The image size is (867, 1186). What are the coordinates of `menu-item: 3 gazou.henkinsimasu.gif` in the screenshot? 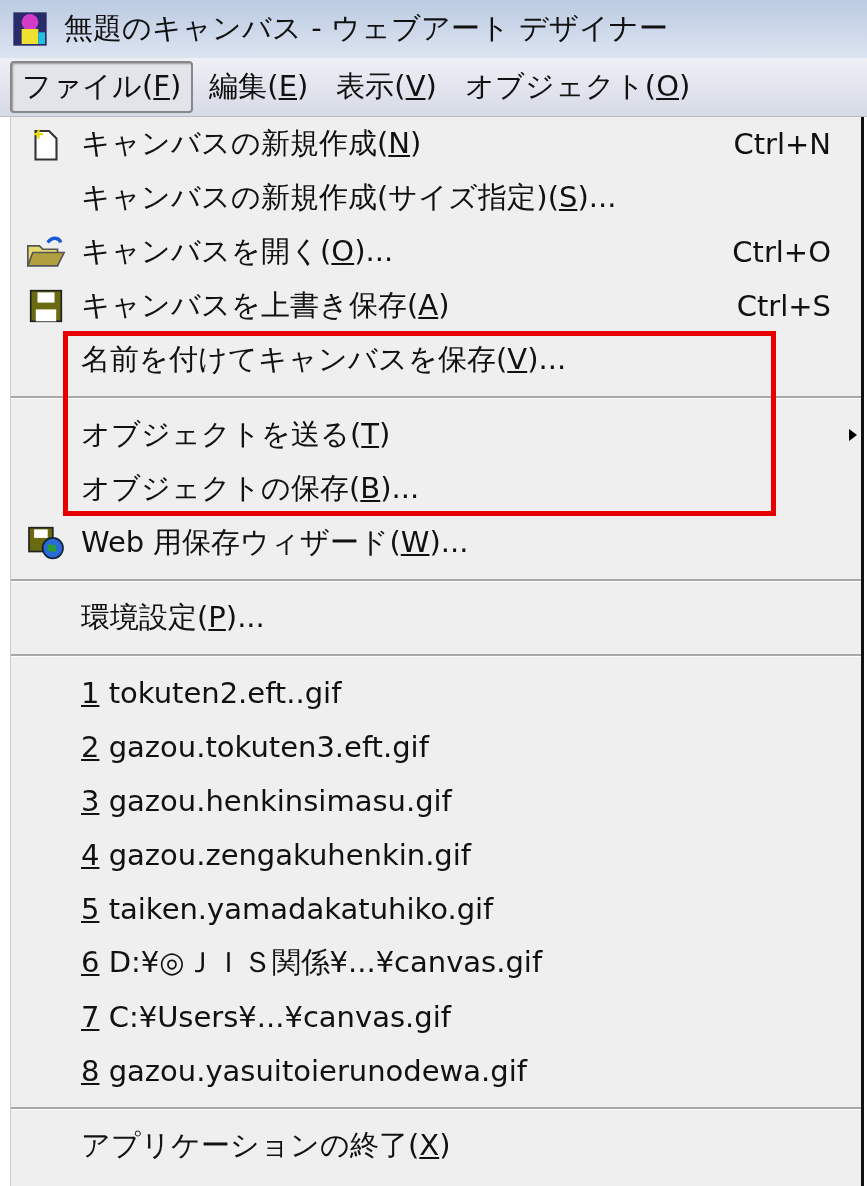 It's located at (436, 801).